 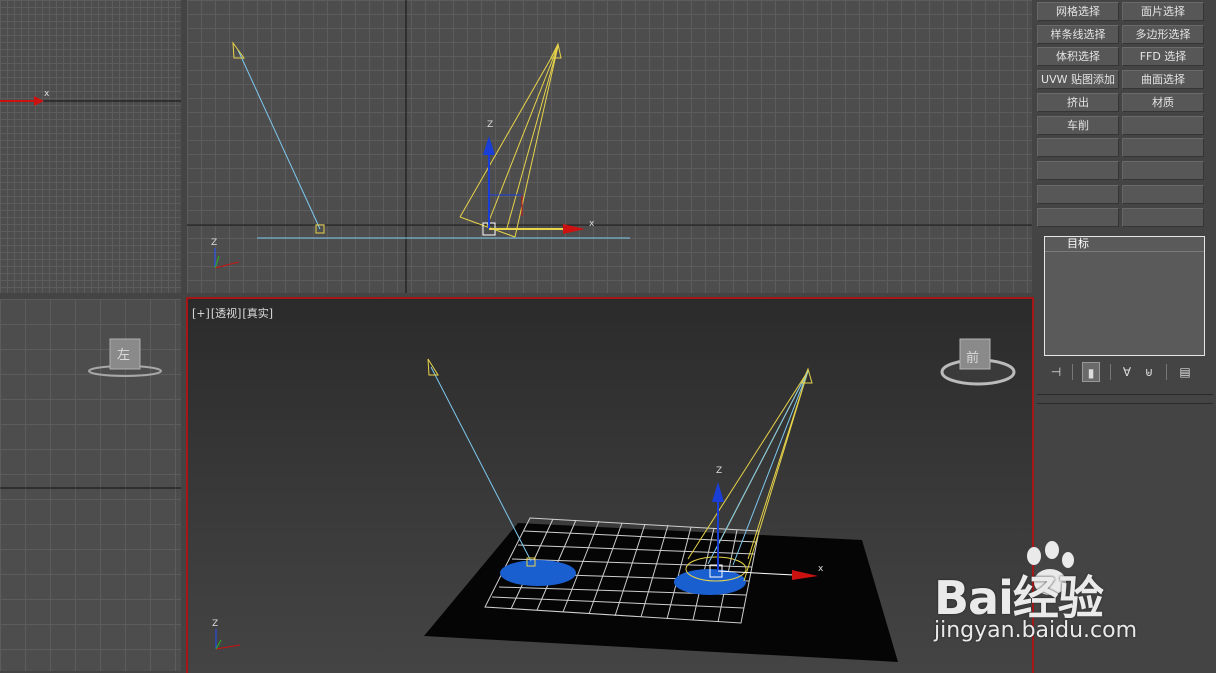 What do you see at coordinates (90, 146) in the screenshot?
I see `viewport-top-left: x` at bounding box center [90, 146].